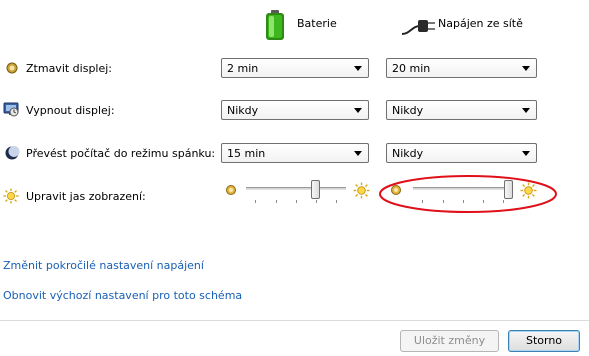 This screenshot has height=356, width=589. Describe the element at coordinates (12, 68) in the screenshot. I see `dim-display-icon` at that location.